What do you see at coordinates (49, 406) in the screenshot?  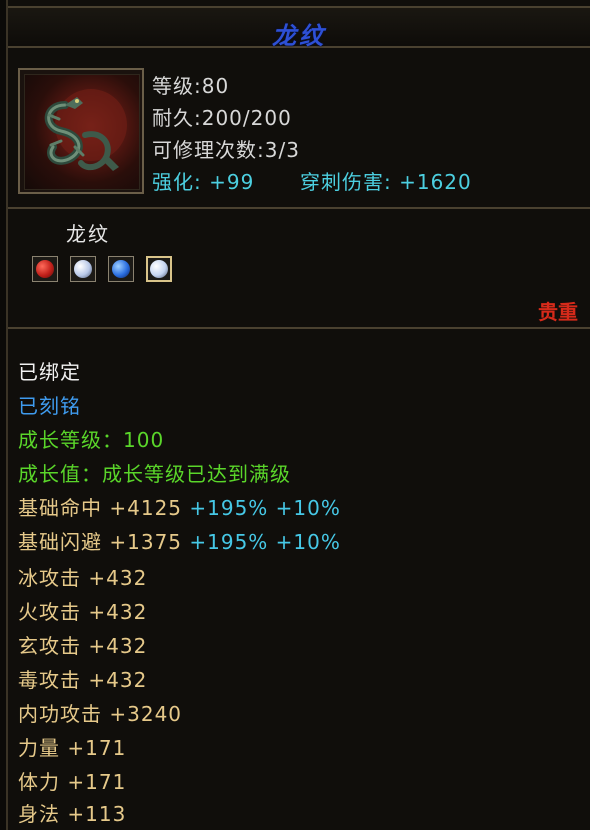 I see `engraved-status: 已刻铭` at bounding box center [49, 406].